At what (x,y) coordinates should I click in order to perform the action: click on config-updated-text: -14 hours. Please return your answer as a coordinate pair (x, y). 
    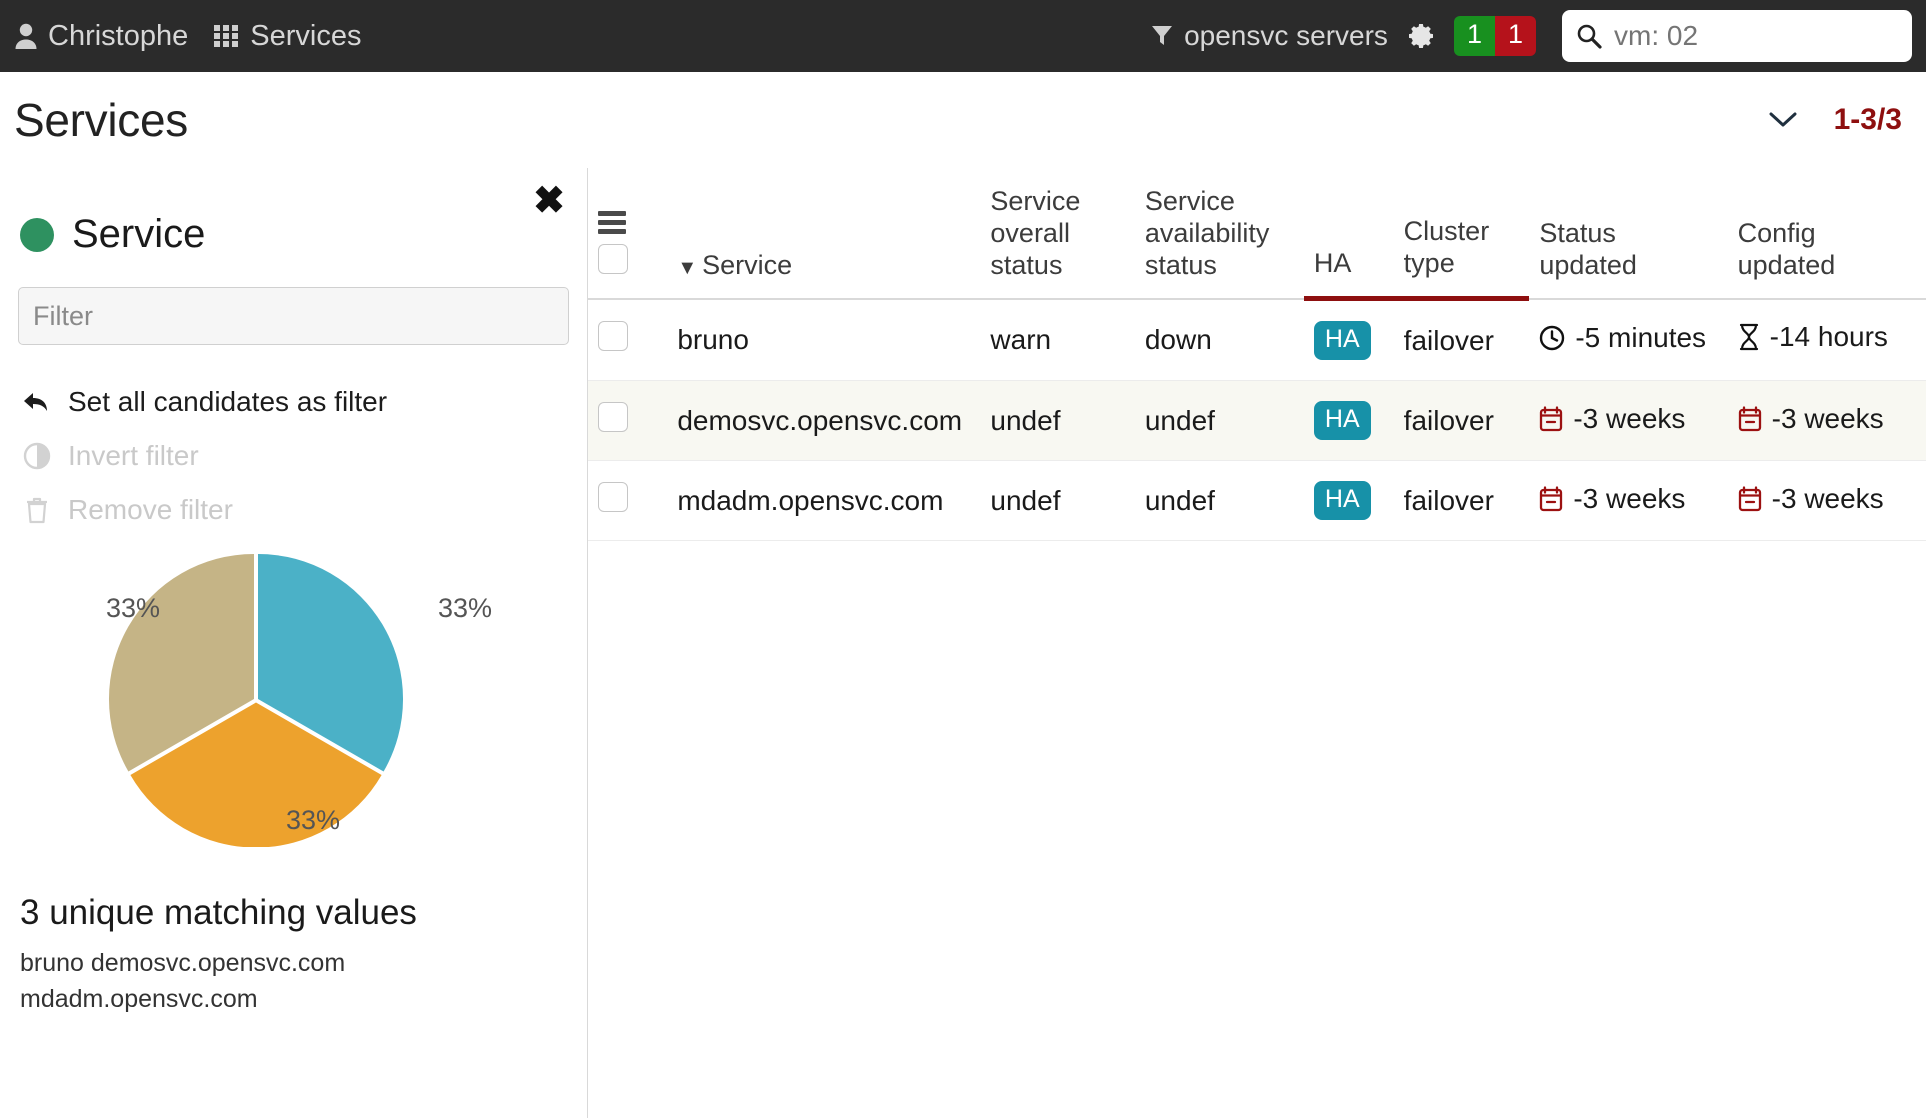
    Looking at the image, I should click on (1828, 337).